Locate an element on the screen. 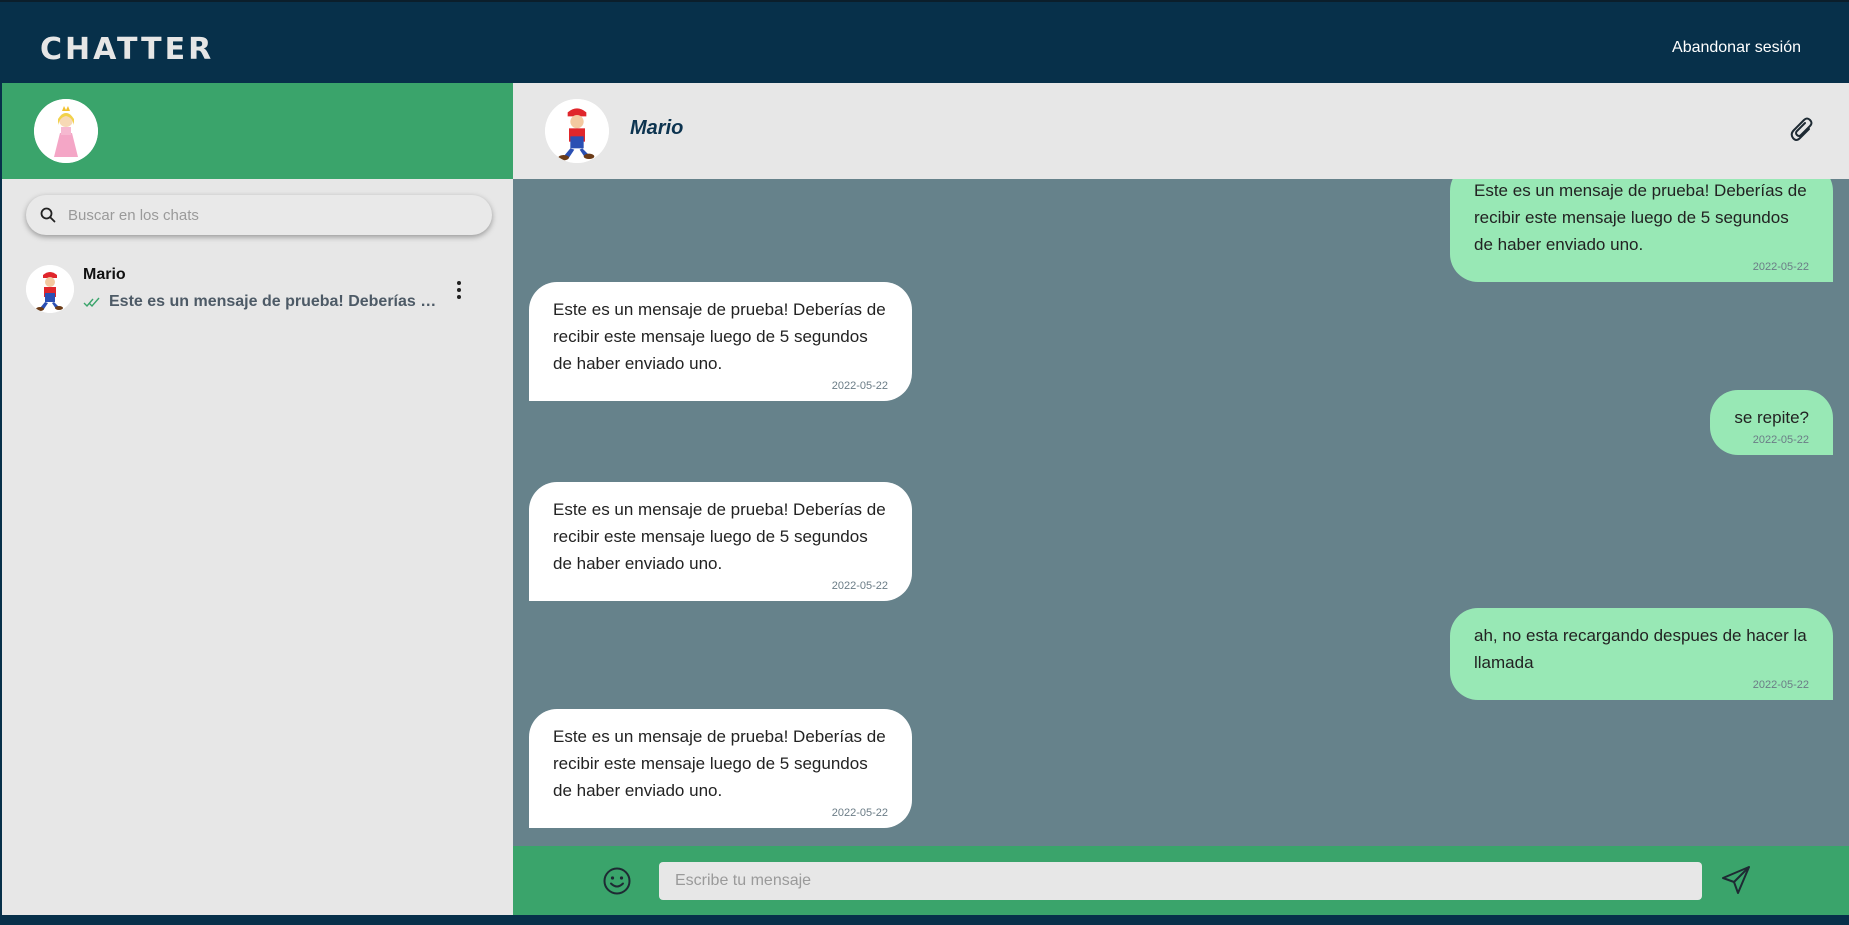 This screenshot has height=925, width=1849. message-text: se repite? is located at coordinates (1771, 417).